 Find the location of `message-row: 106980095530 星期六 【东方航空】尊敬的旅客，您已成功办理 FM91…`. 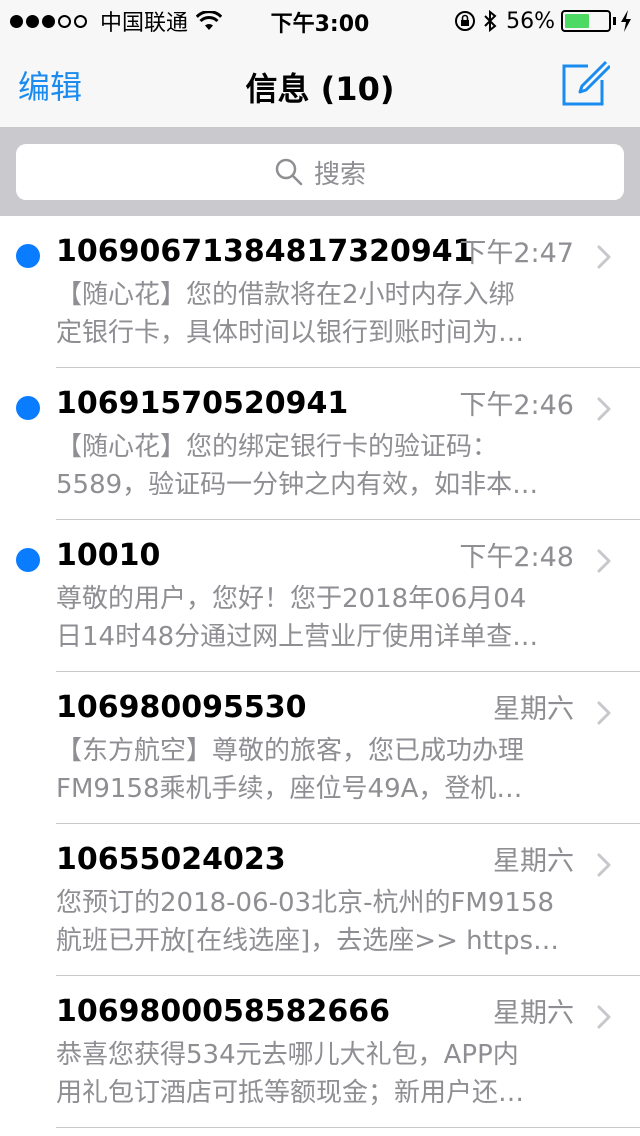

message-row: 106980095530 星期六 【东方航空】尊敬的旅客，您已成功办理 FM91… is located at coordinates (320, 748).